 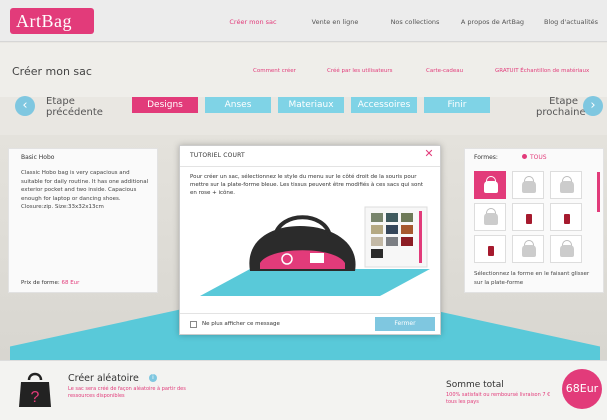 I want to click on next-step-line2: prochaine, so click(x=561, y=112).